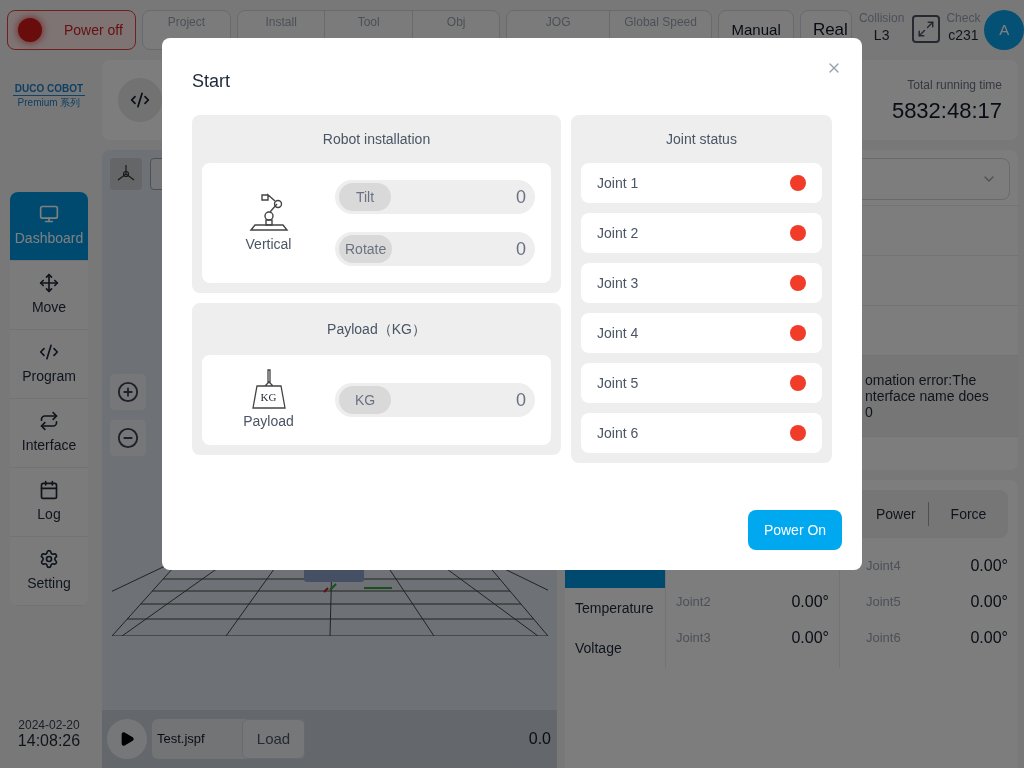 Image resolution: width=1024 pixels, height=768 pixels. I want to click on field-label: KG, so click(365, 400).